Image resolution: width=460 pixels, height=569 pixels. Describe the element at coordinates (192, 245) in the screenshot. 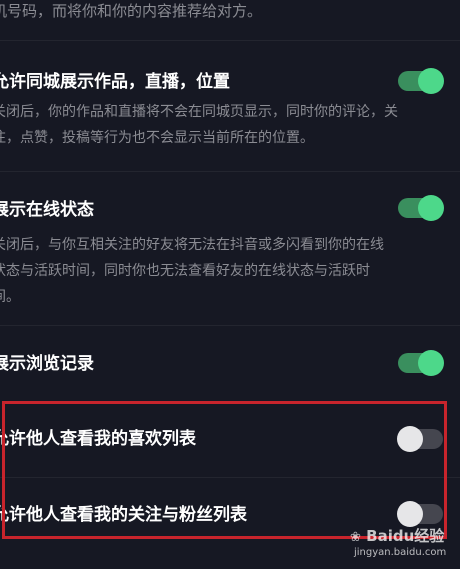

I see `setting-desc-line: 关闭后，与你互相关注的好友将无法在抖音或多闪看到你的在线` at that location.